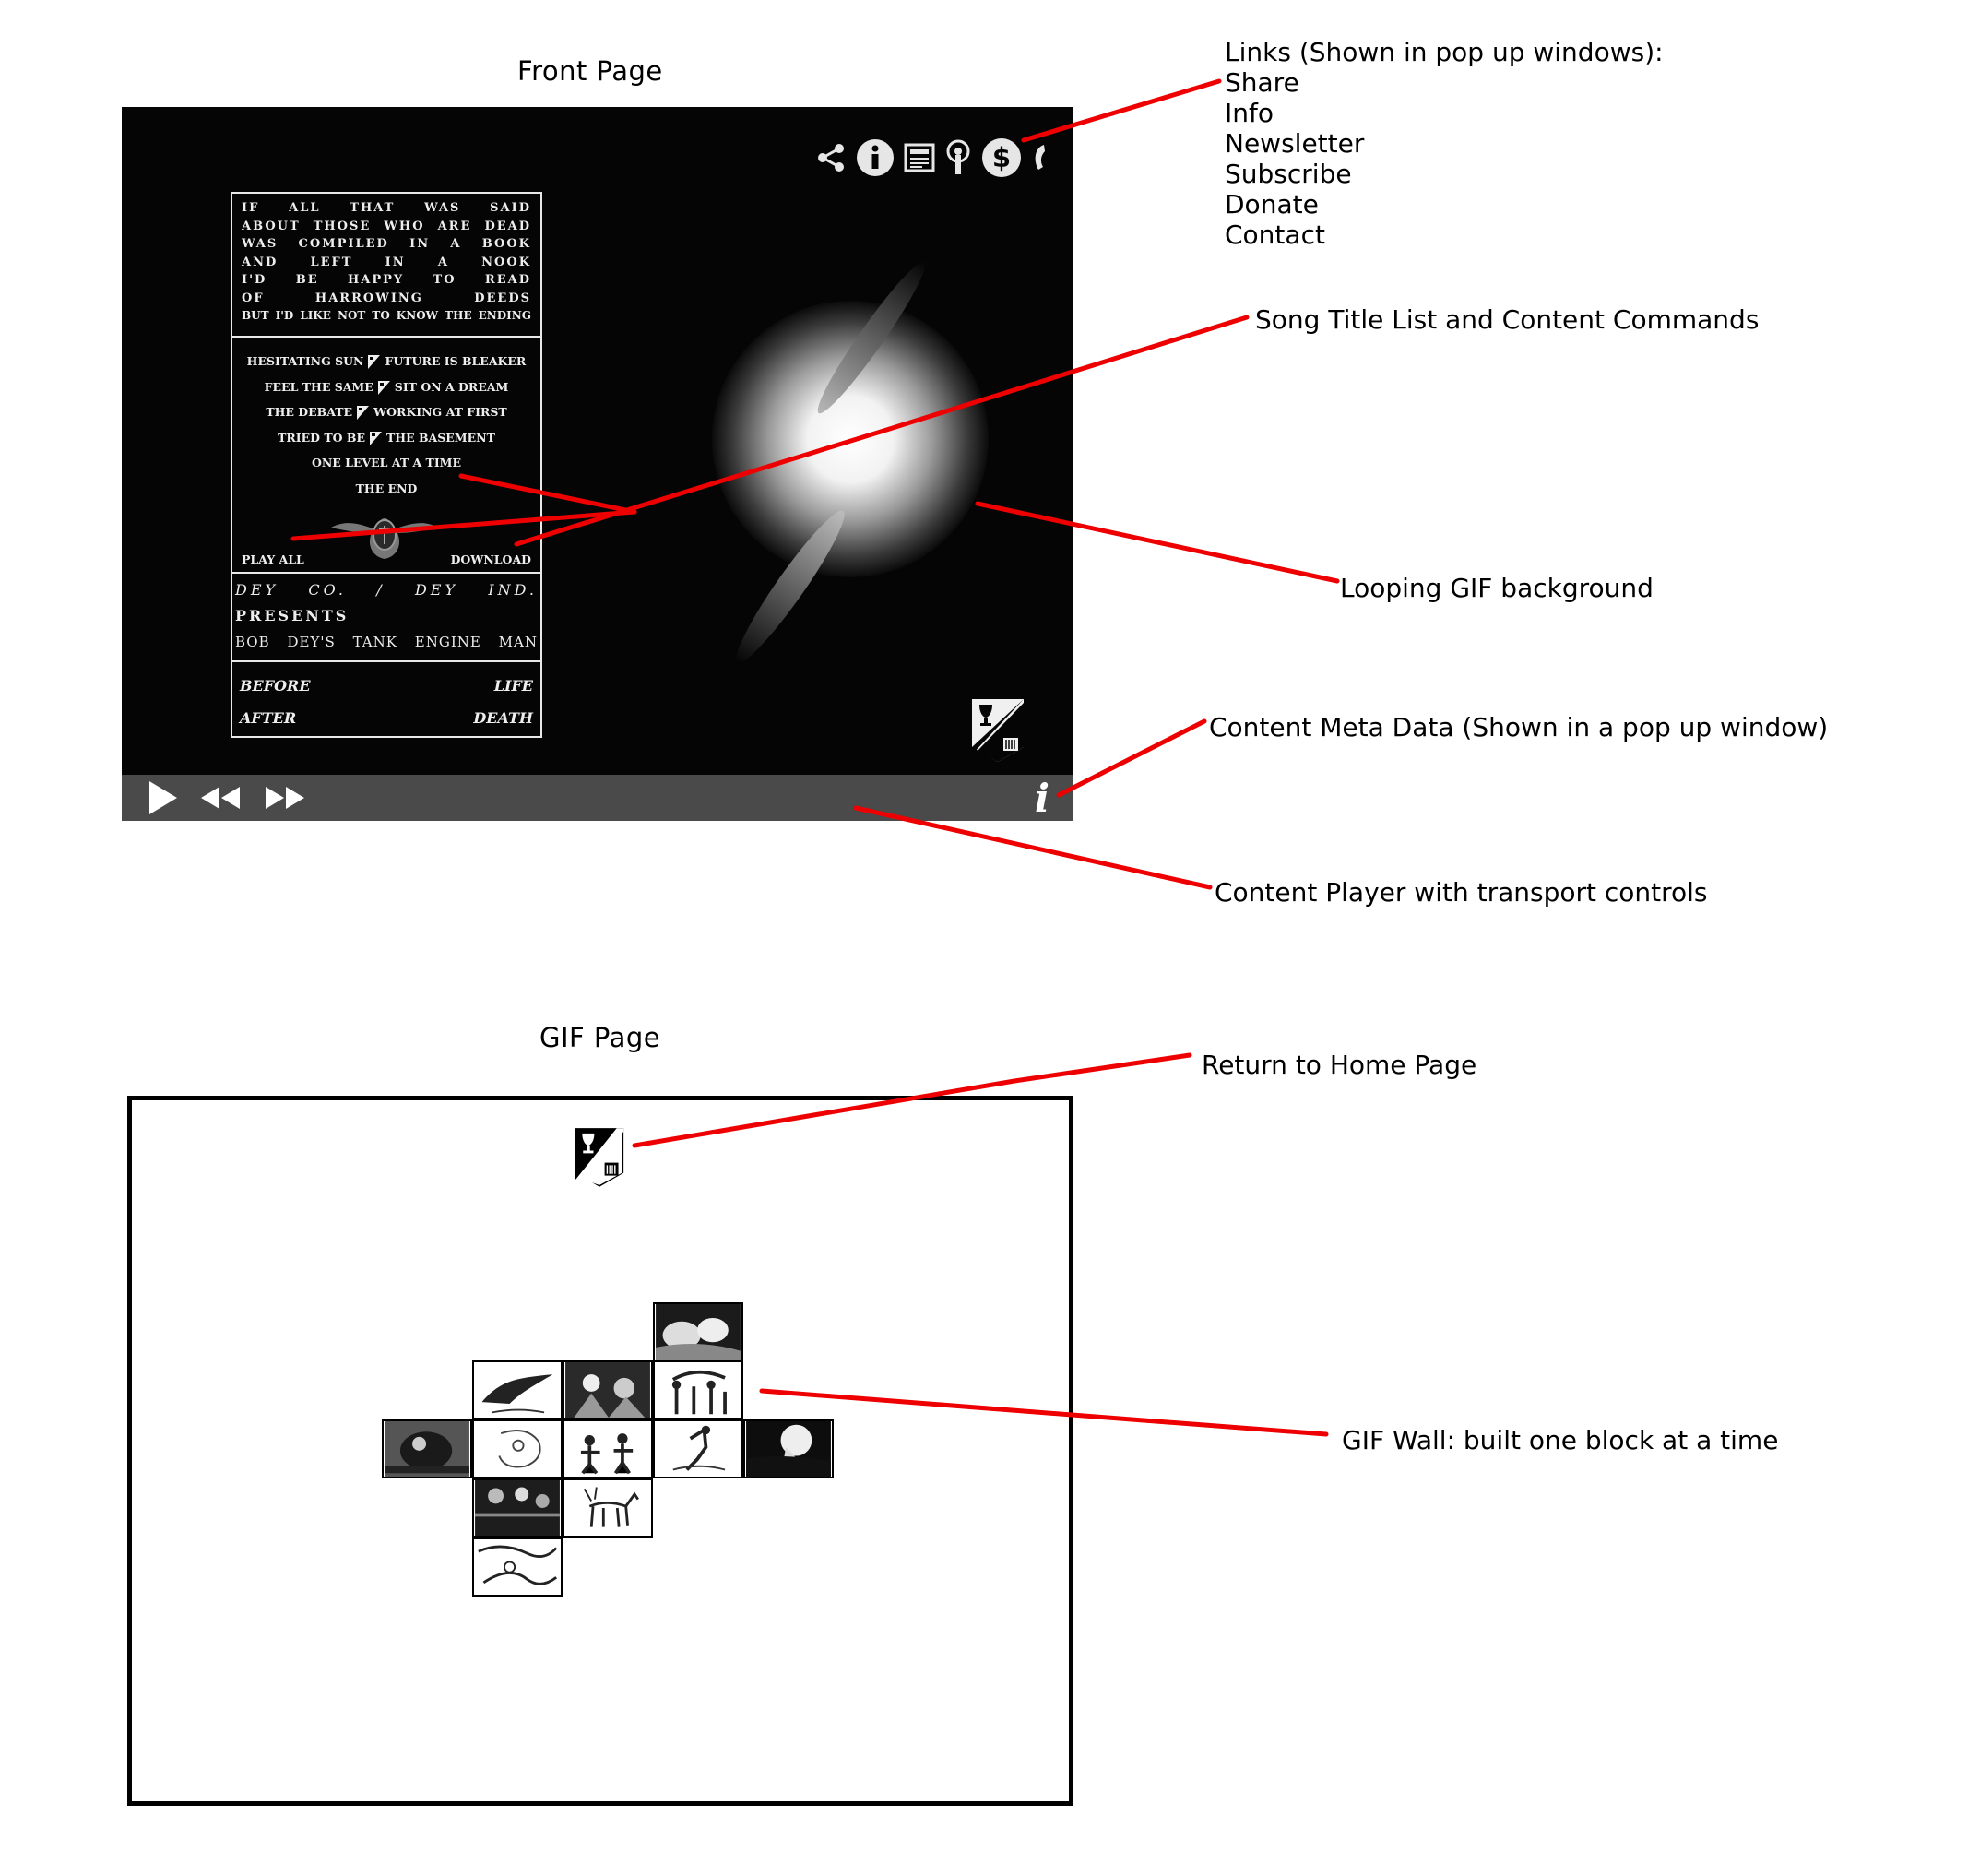 Image resolution: width=1968 pixels, height=1876 pixels. I want to click on download-button: DOWNLOAD, so click(491, 559).